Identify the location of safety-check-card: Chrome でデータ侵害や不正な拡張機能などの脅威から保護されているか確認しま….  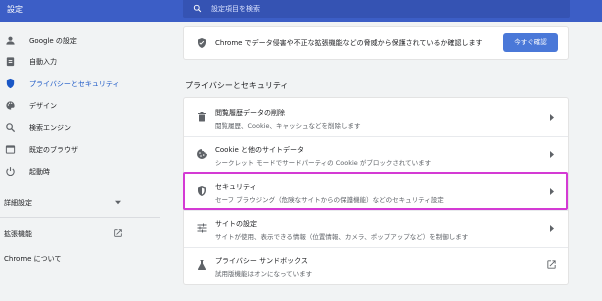
(376, 43).